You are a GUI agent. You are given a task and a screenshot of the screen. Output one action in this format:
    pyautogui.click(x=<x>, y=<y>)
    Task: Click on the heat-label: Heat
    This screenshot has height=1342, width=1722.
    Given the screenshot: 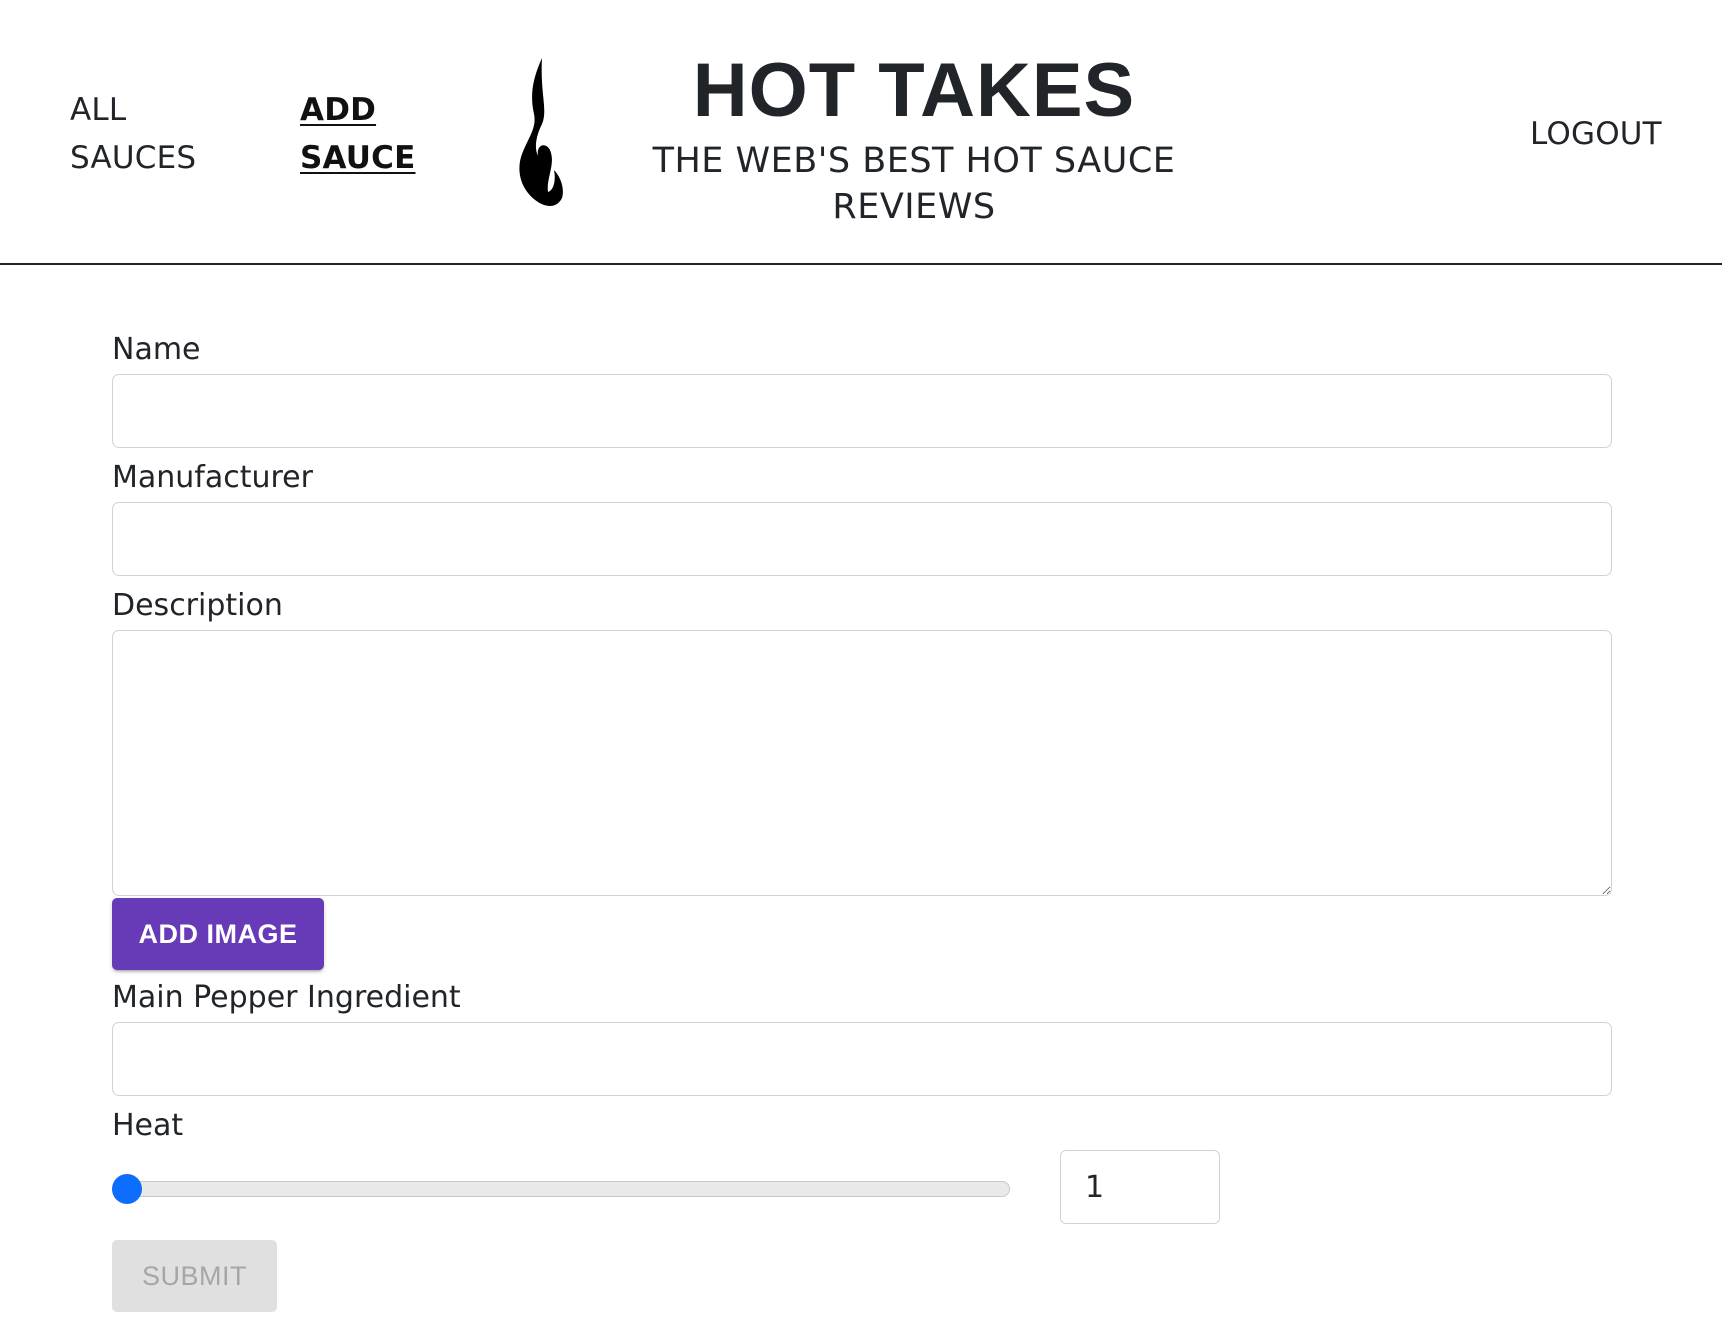 What is the action you would take?
    pyautogui.click(x=148, y=1125)
    